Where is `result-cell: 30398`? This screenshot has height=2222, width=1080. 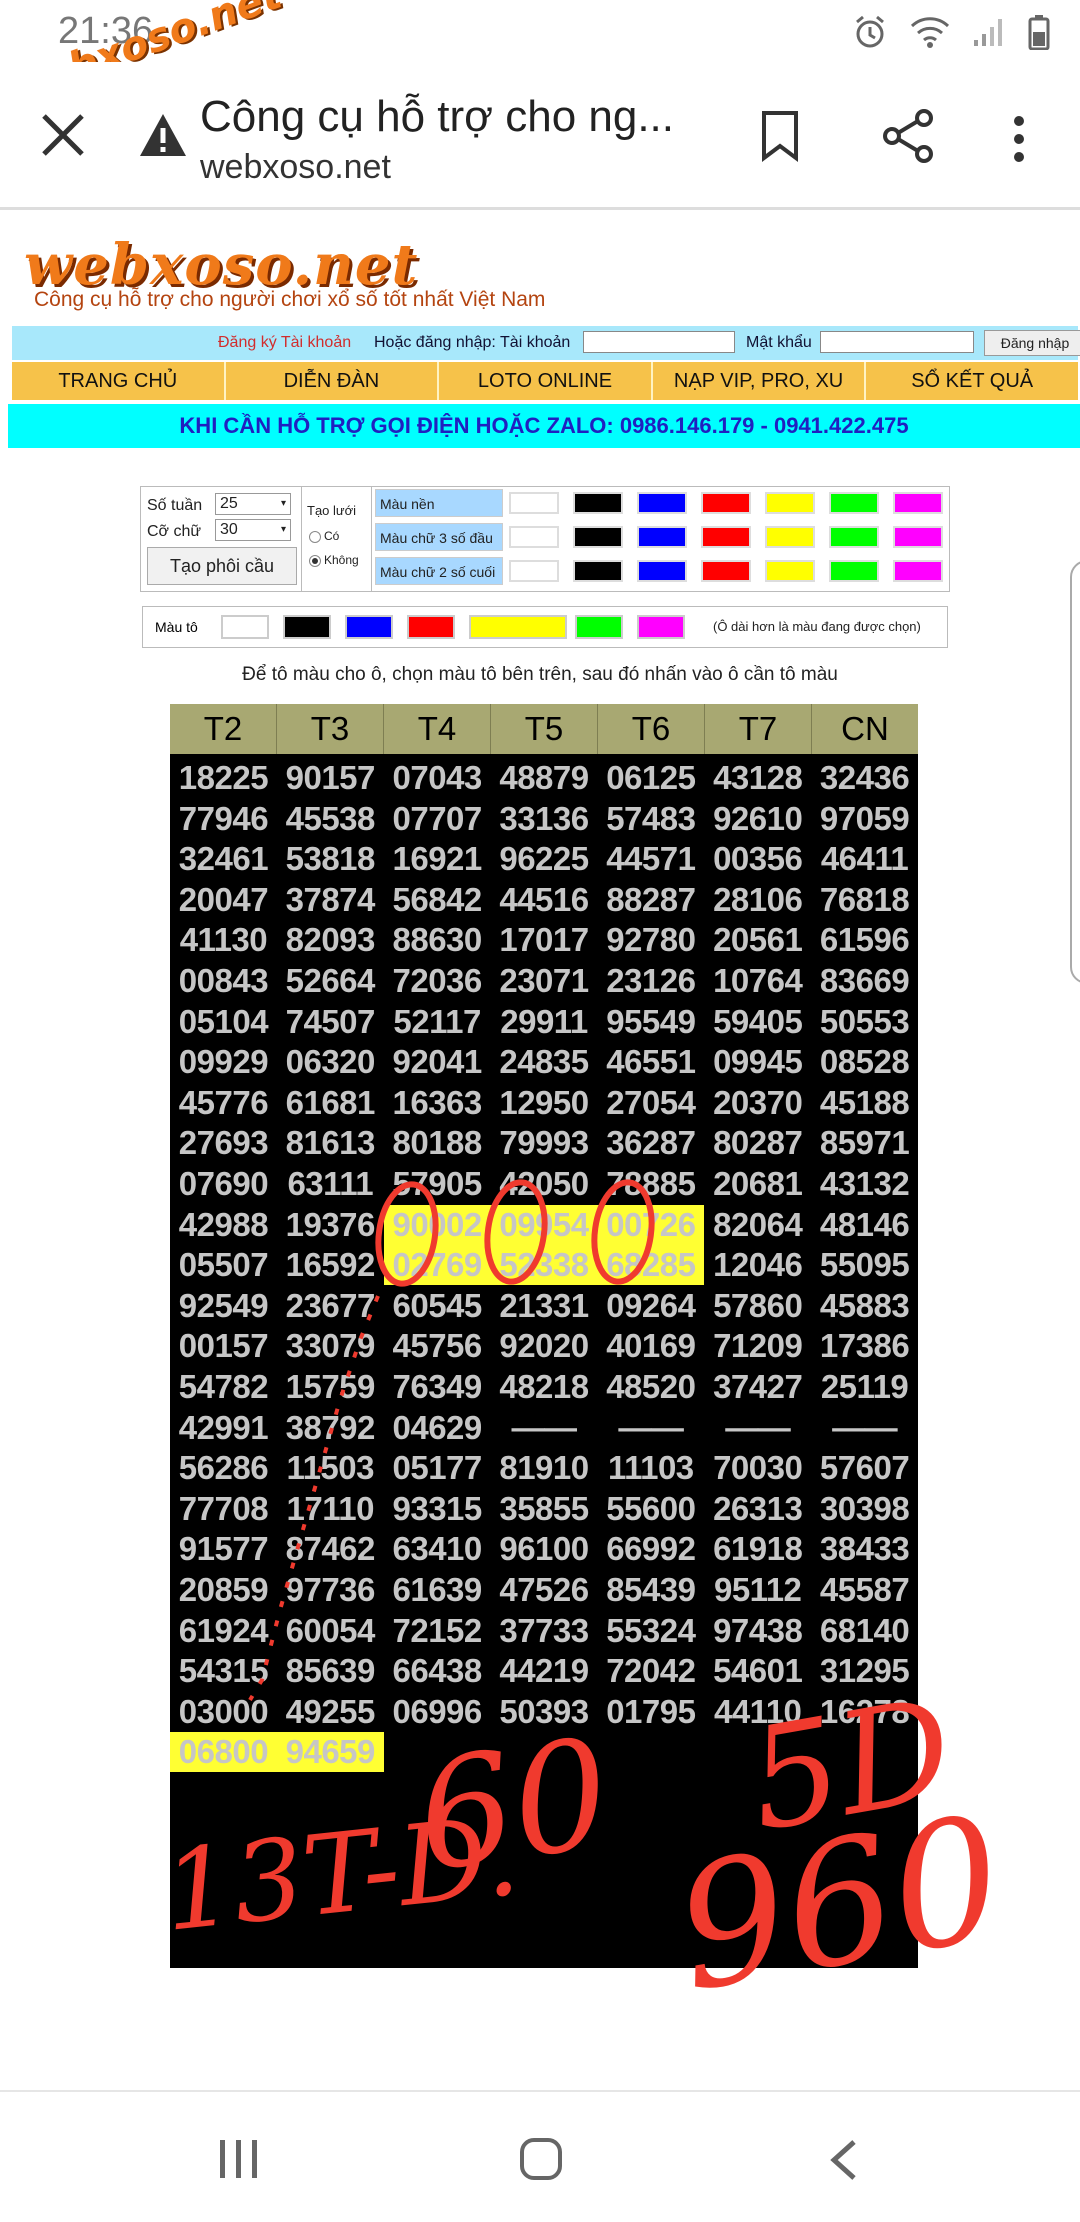
result-cell: 30398 is located at coordinates (864, 1509).